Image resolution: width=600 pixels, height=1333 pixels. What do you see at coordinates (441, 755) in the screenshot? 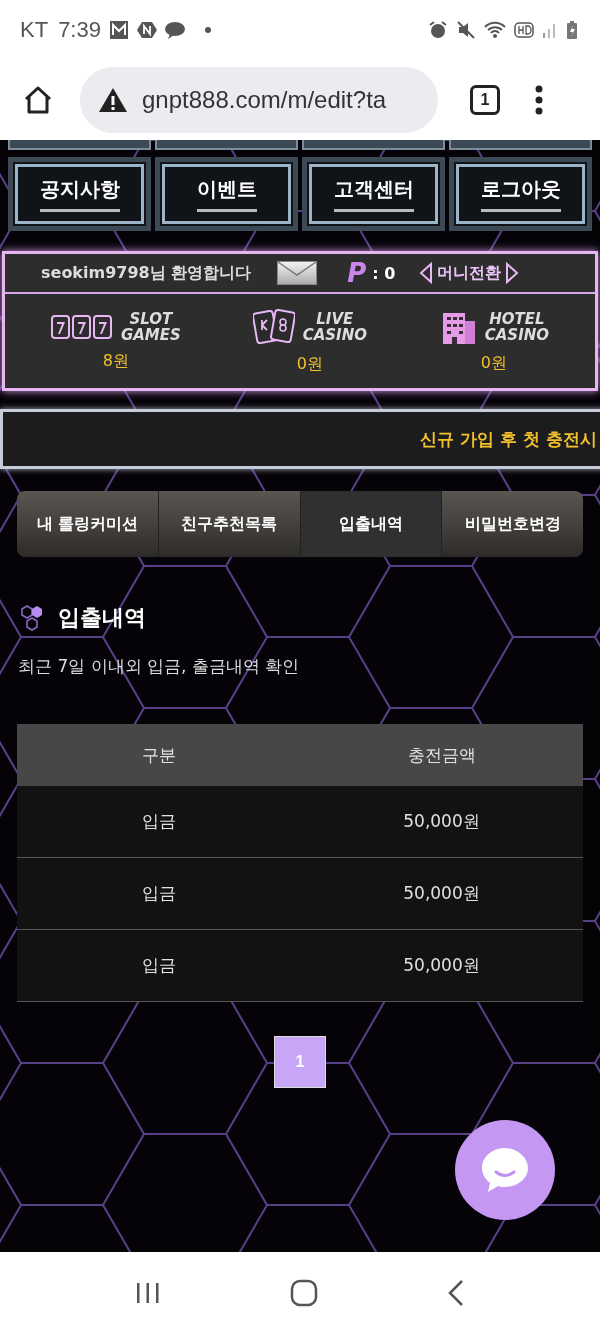
I see `column-header: 충전금액` at bounding box center [441, 755].